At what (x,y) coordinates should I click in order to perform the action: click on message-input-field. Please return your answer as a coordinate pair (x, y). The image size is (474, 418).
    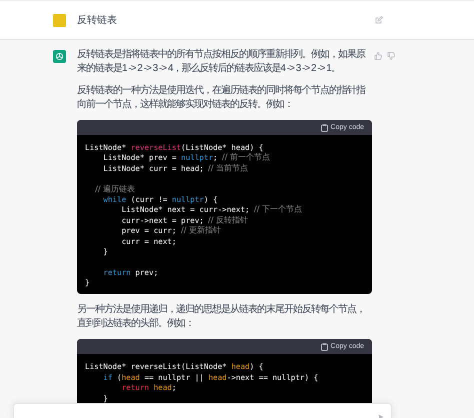
    Looking at the image, I should click on (202, 410).